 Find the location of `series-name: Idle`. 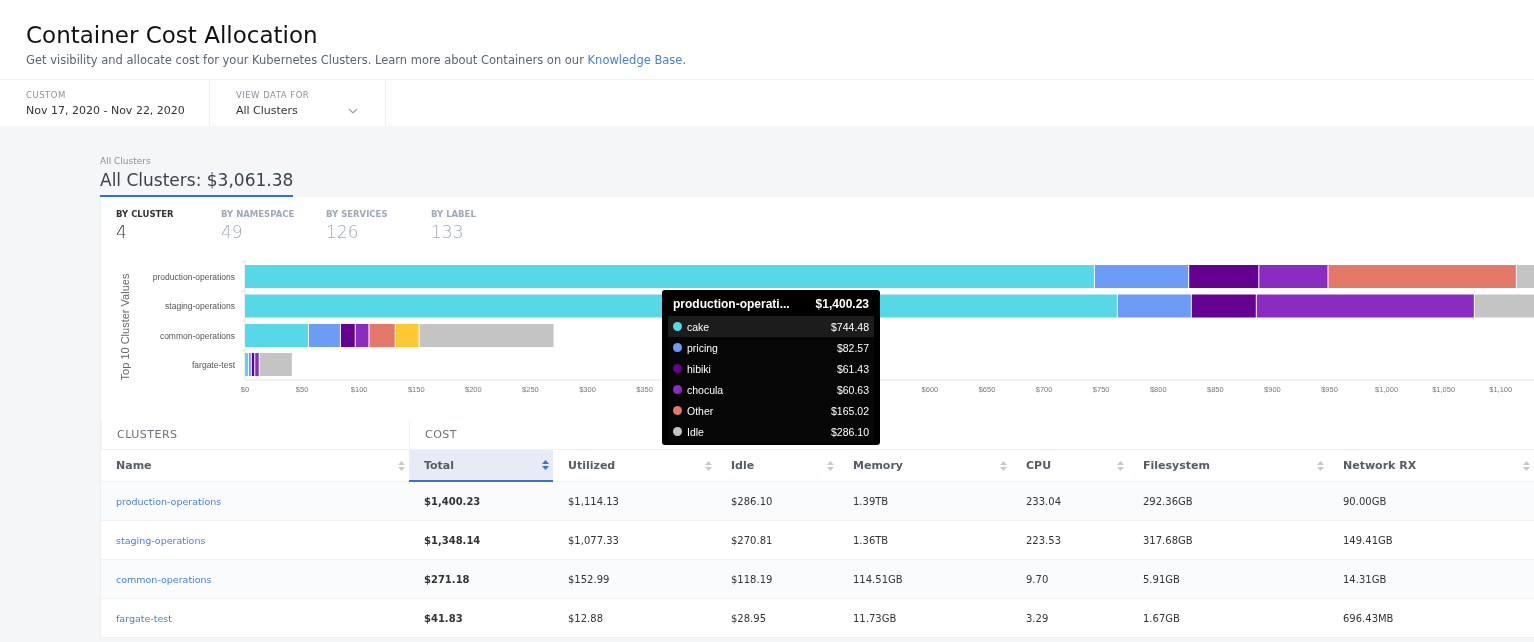

series-name: Idle is located at coordinates (696, 431).